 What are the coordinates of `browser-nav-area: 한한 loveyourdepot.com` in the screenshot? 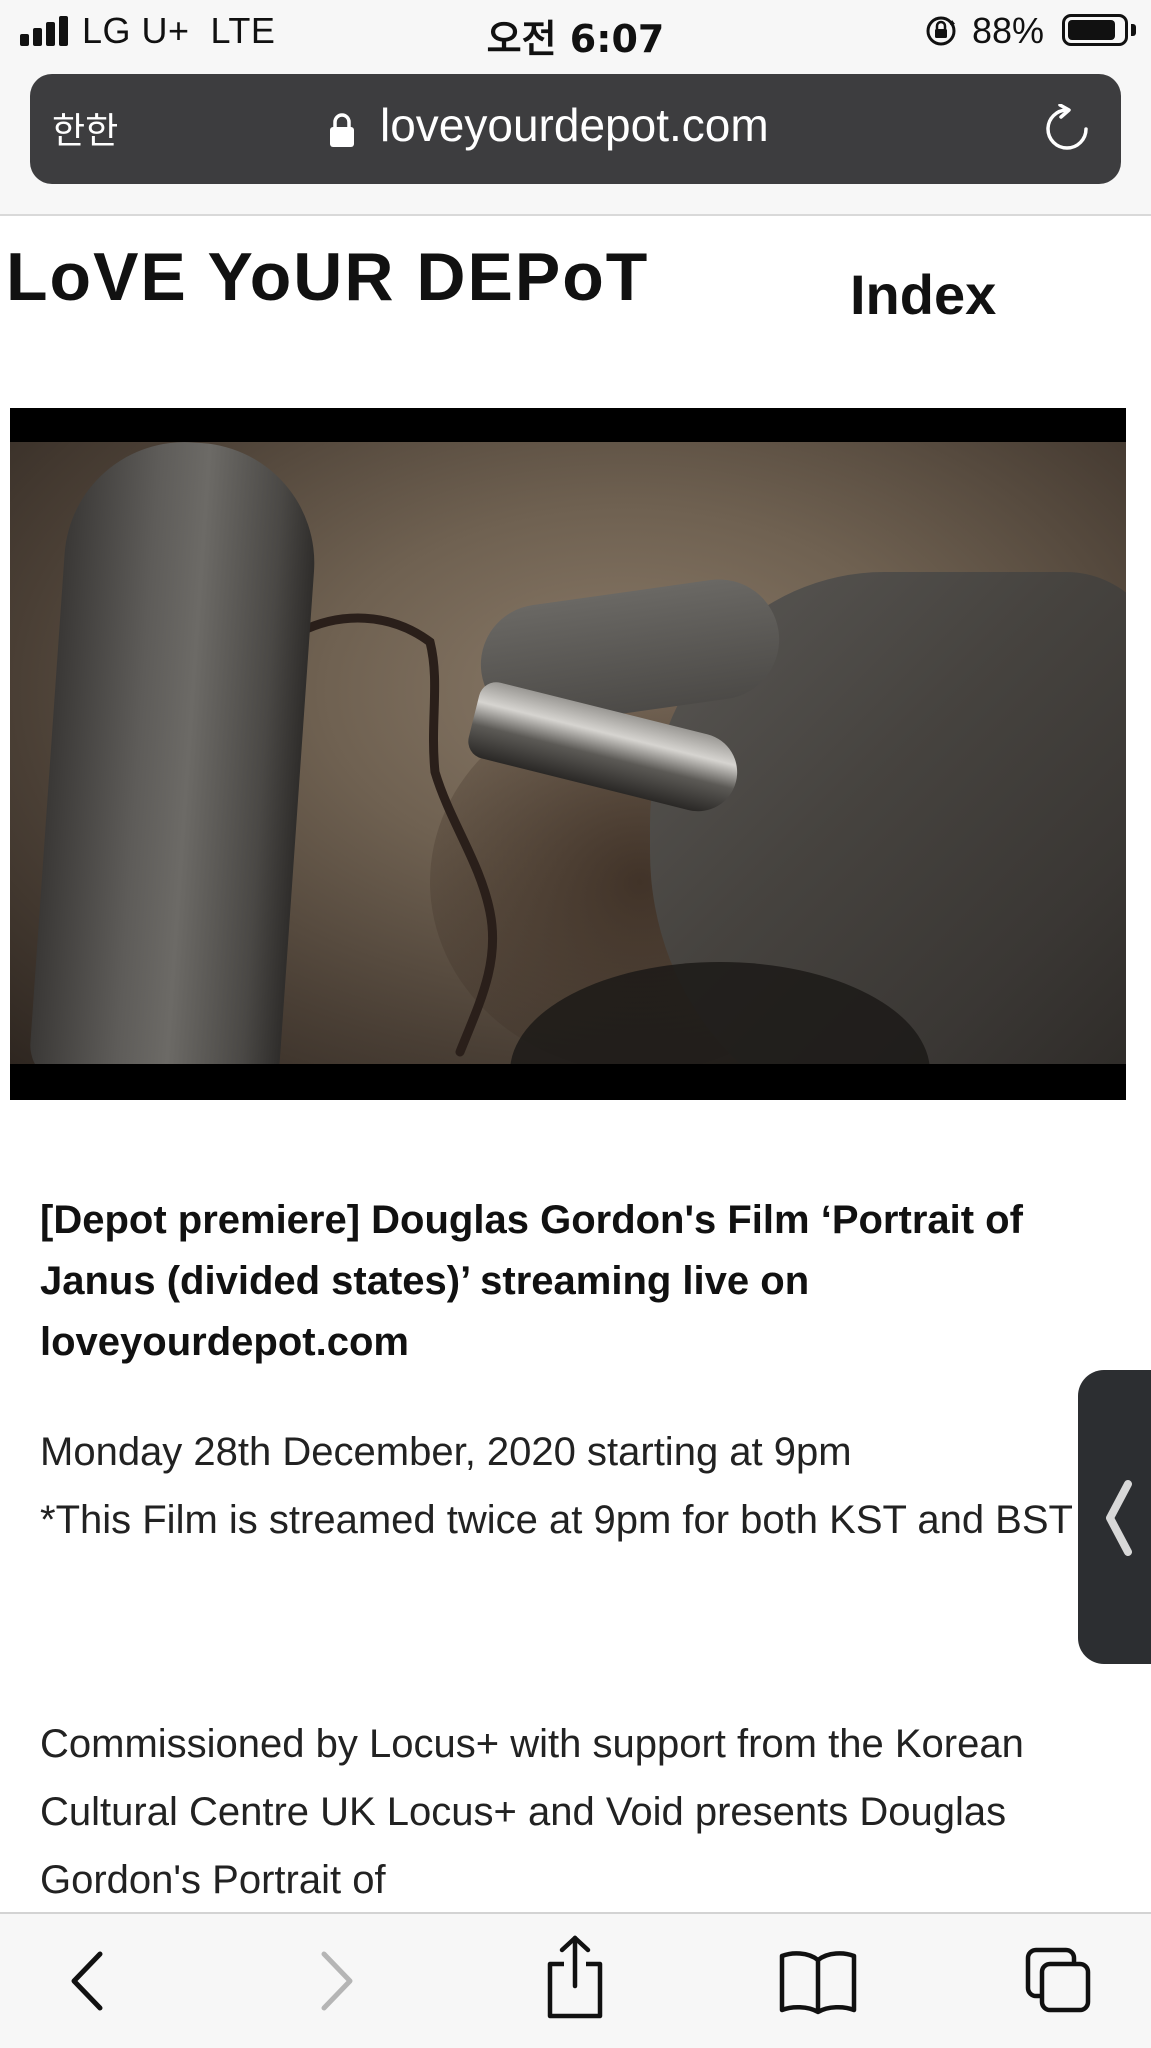 It's located at (575, 139).